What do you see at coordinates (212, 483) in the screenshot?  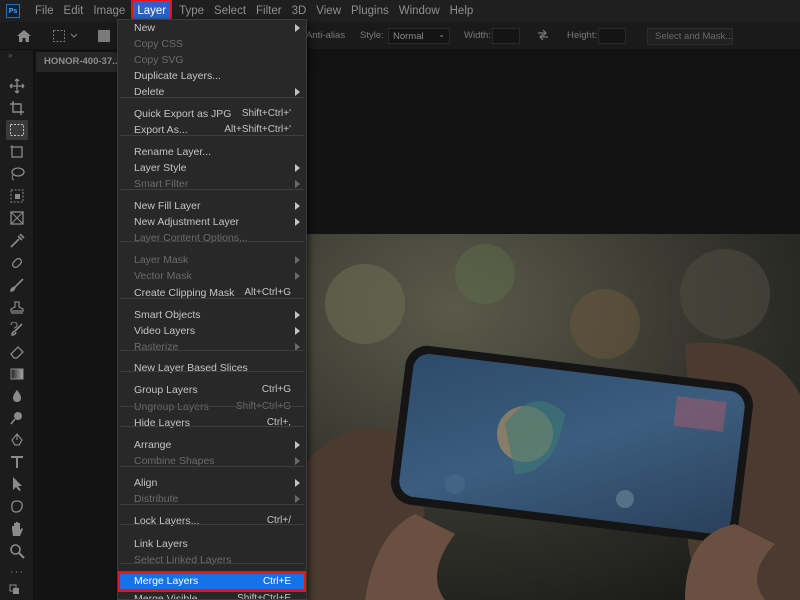 I see `menu-item-align: Align` at bounding box center [212, 483].